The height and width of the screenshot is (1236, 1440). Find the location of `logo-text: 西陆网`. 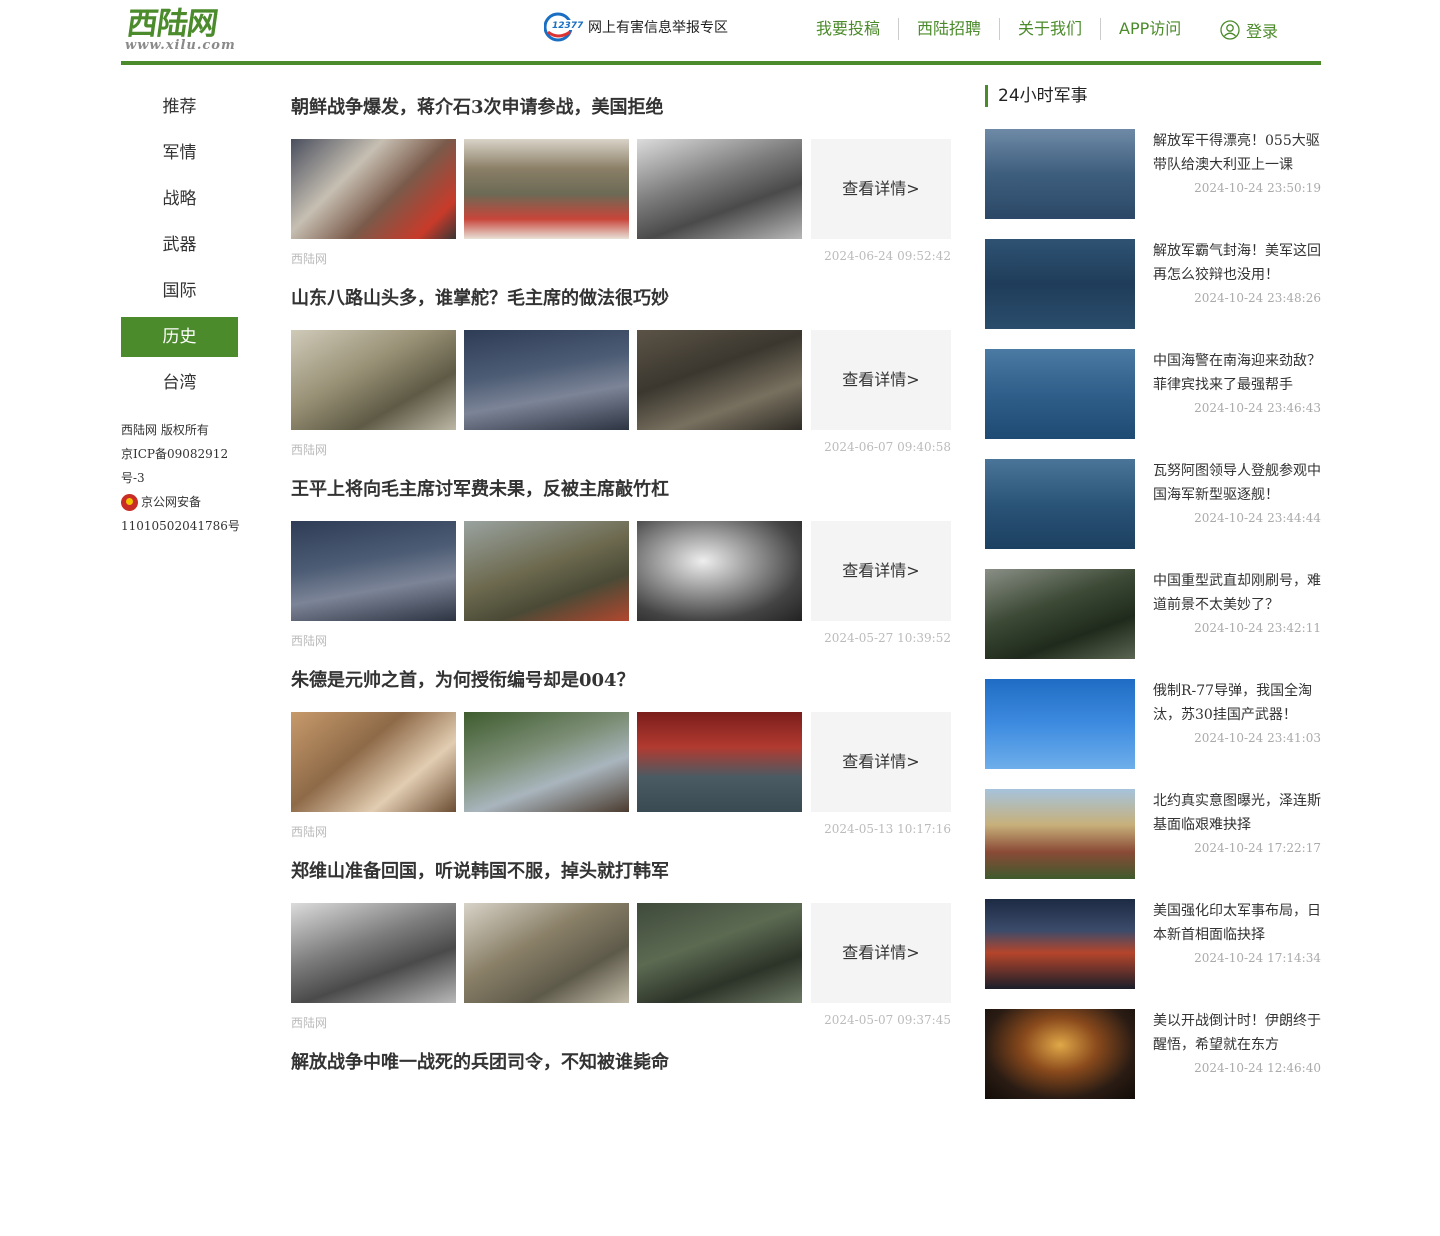

logo-text: 西陆网 is located at coordinates (172, 24).